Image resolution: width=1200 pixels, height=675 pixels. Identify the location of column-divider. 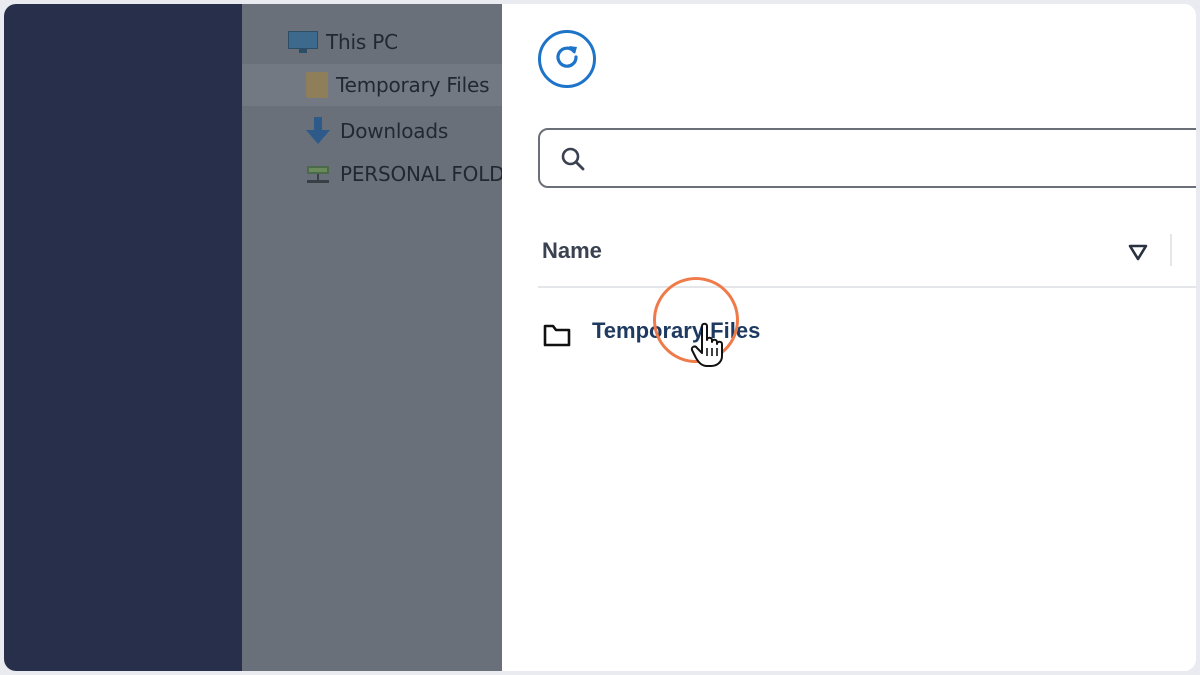
(1171, 250).